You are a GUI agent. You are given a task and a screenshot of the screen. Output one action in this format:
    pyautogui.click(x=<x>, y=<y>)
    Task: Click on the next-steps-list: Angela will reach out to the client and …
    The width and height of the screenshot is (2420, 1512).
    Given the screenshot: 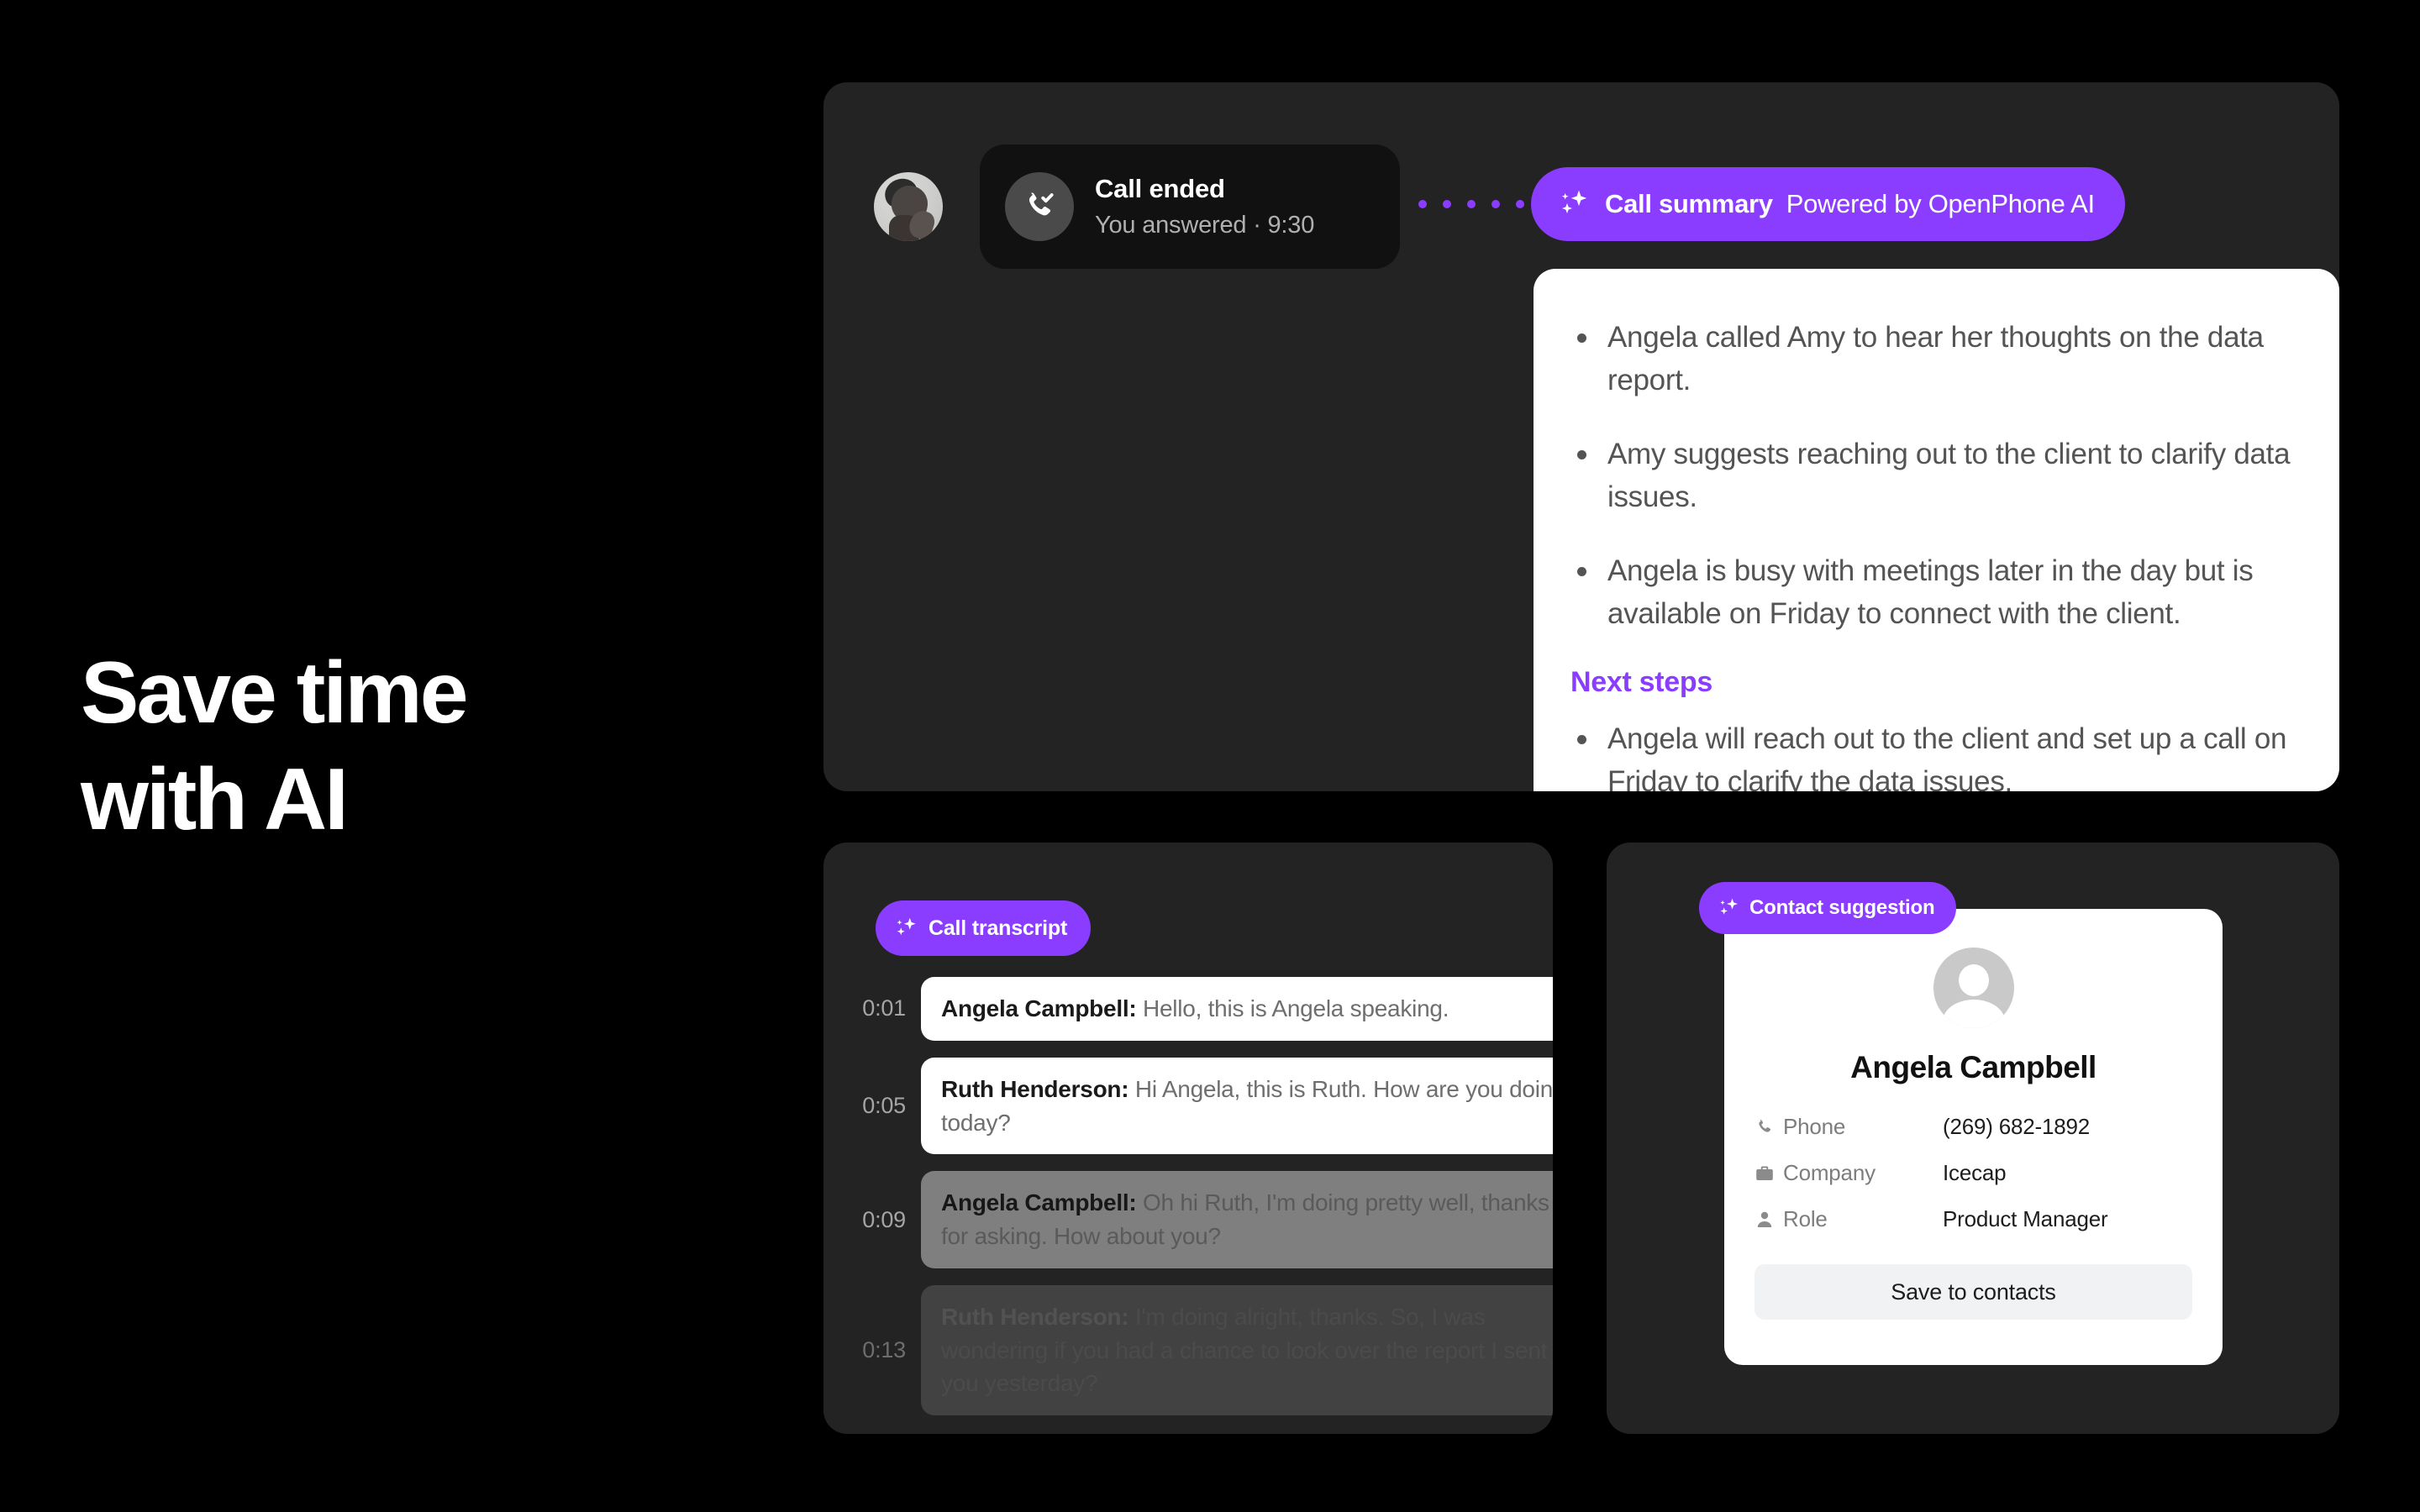 What is the action you would take?
    pyautogui.click(x=1933, y=754)
    